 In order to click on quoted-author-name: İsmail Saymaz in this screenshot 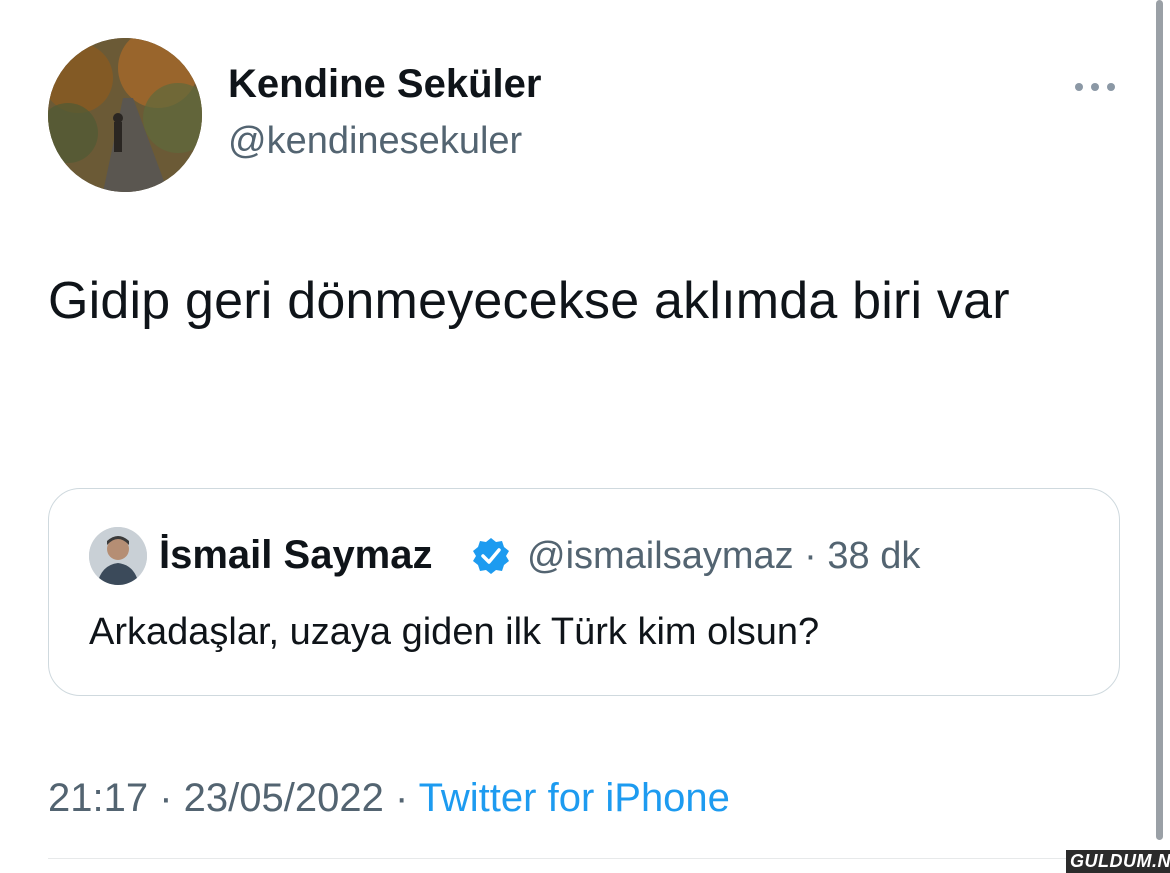, I will do `click(296, 555)`.